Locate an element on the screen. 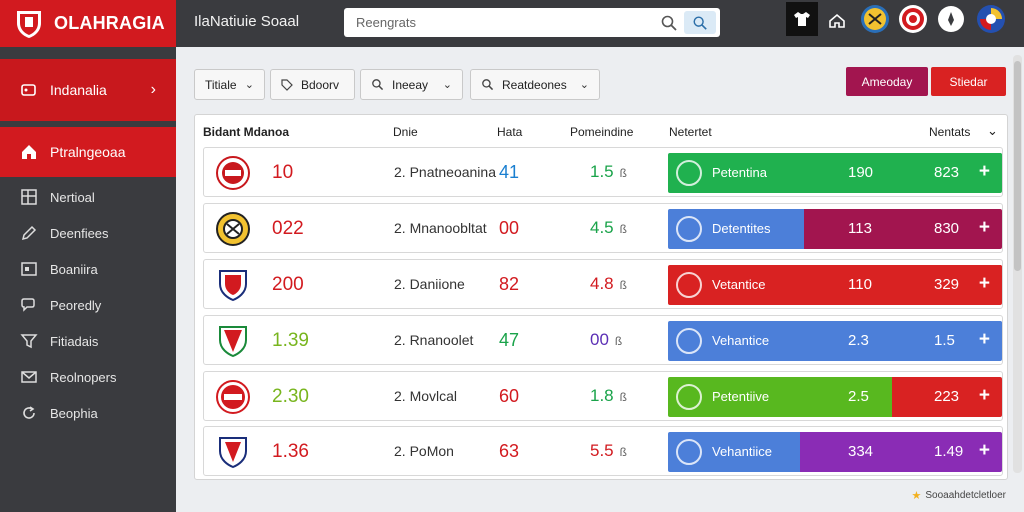 This screenshot has width=1024, height=512. market-bar: Petentiive 2.5 223 + is located at coordinates (835, 397).